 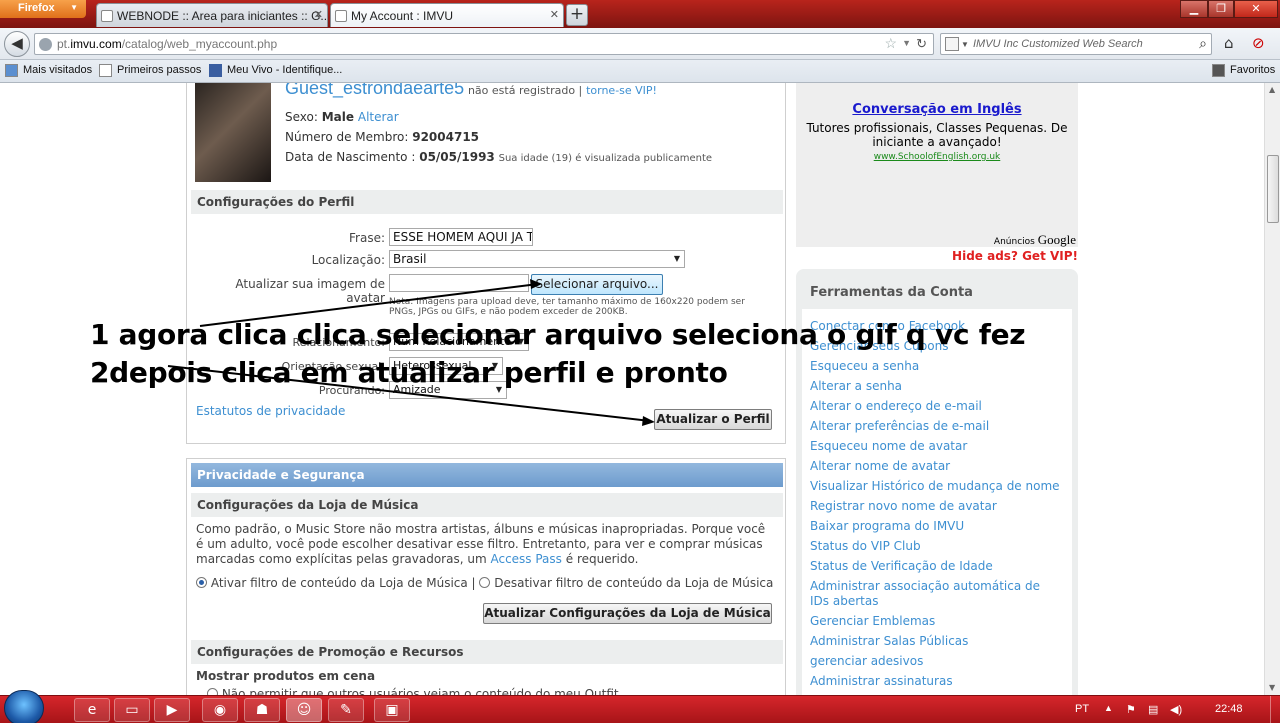 What do you see at coordinates (1256, 9) in the screenshot?
I see `close-window-button: ✕` at bounding box center [1256, 9].